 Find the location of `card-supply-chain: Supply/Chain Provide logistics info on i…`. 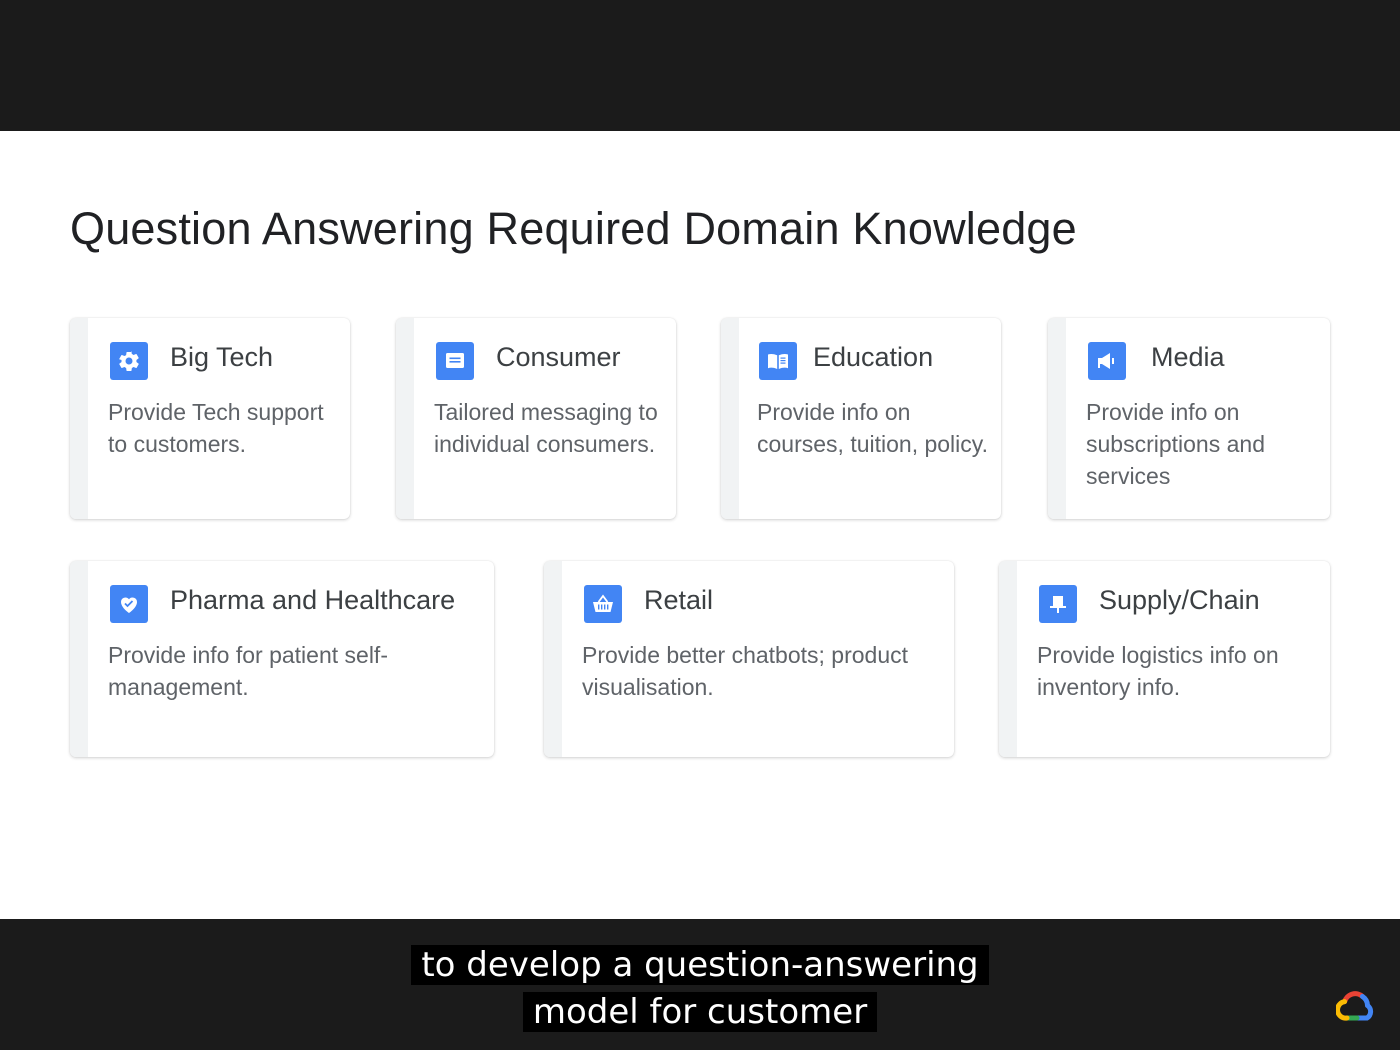

card-supply-chain: Supply/Chain Provide logistics info on i… is located at coordinates (1164, 659).